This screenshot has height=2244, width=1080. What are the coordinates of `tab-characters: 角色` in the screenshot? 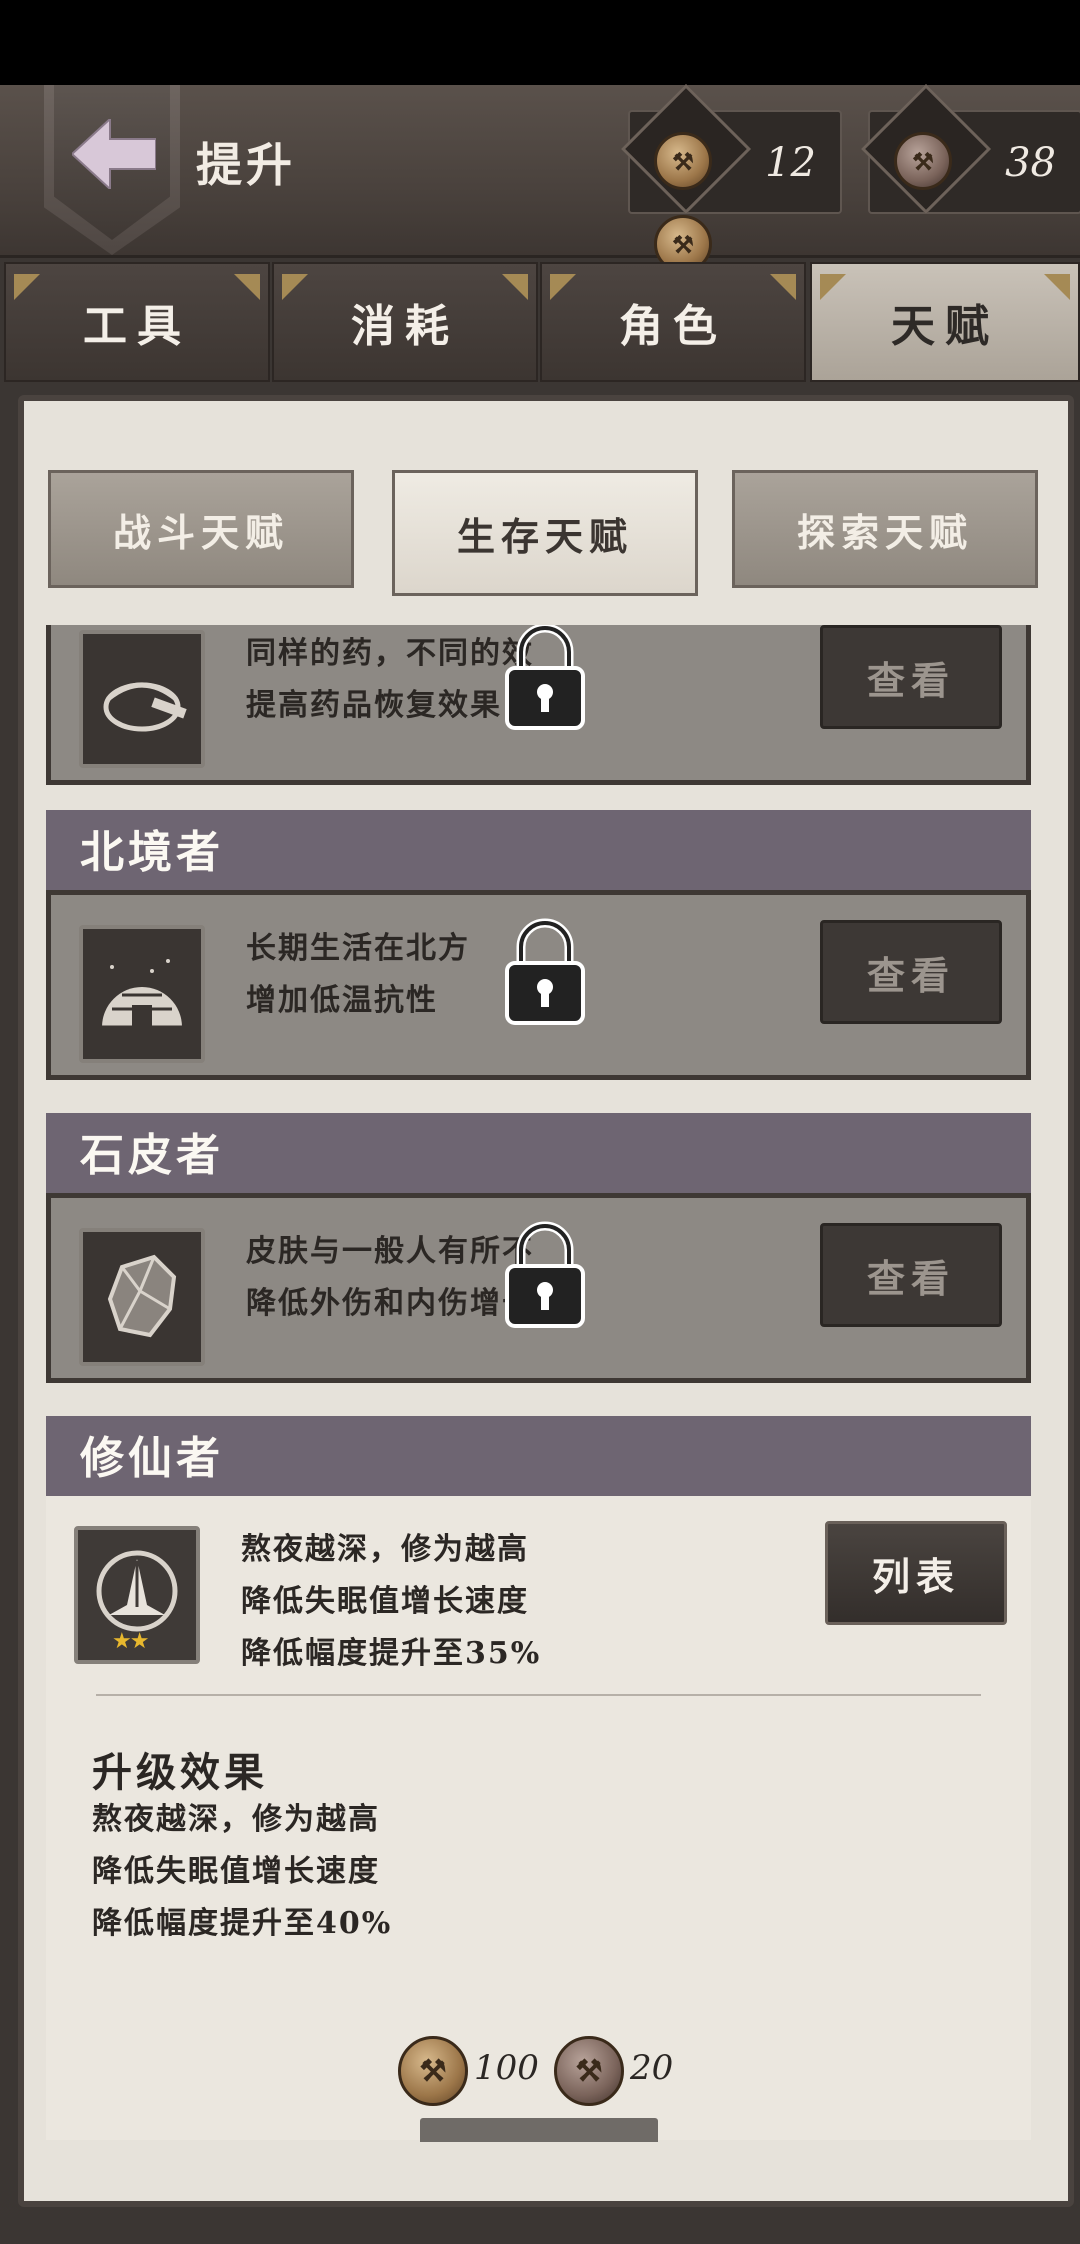 It's located at (673, 322).